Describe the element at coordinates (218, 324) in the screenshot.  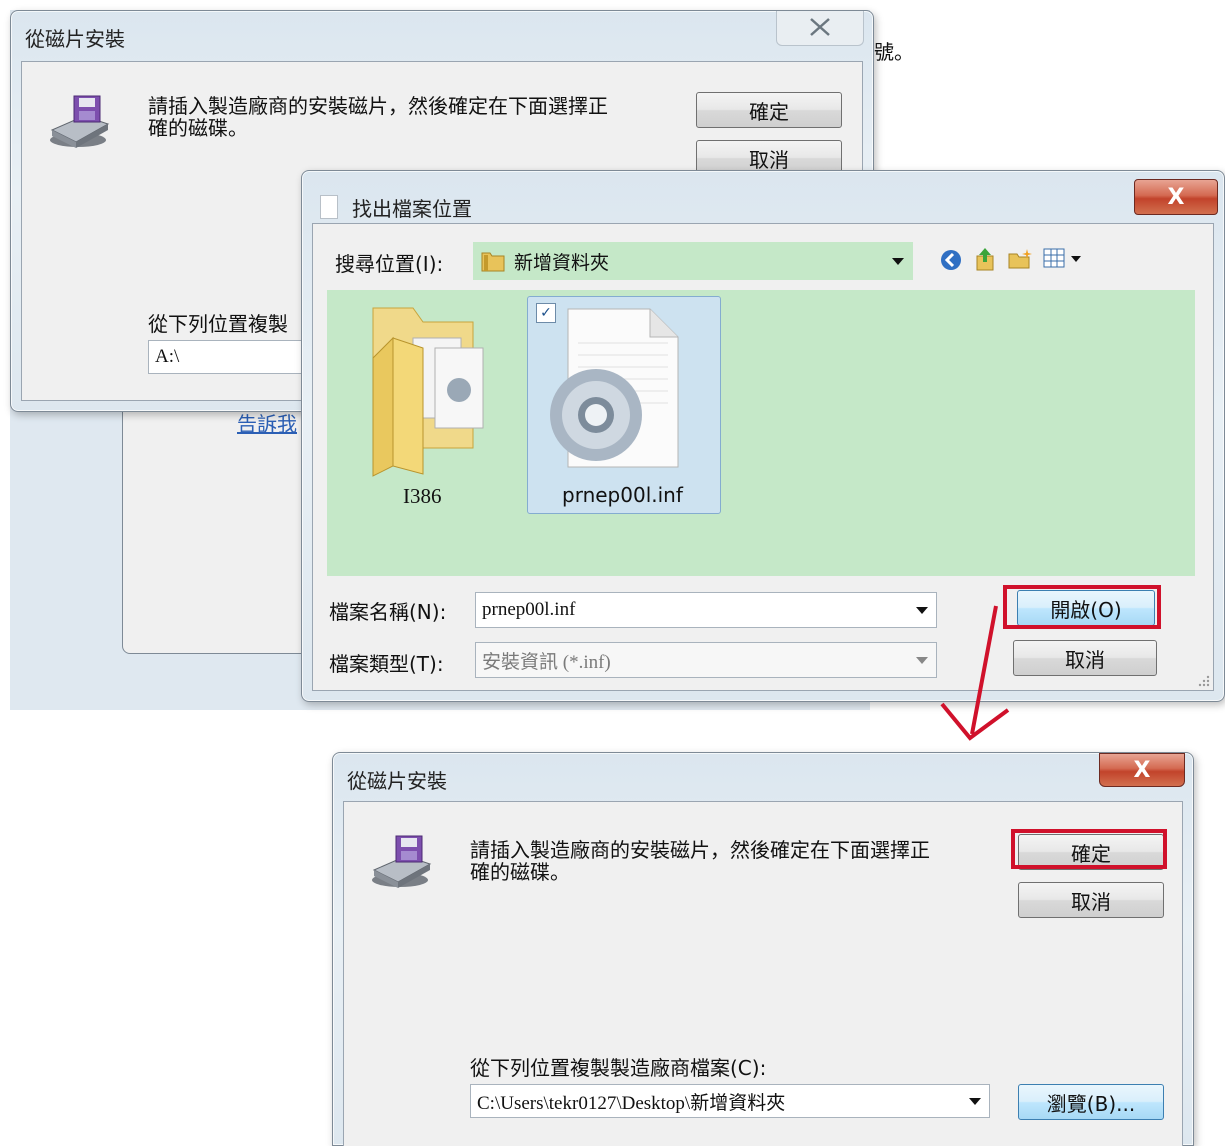
I see `copy-from-label: 從下列位置複製` at that location.